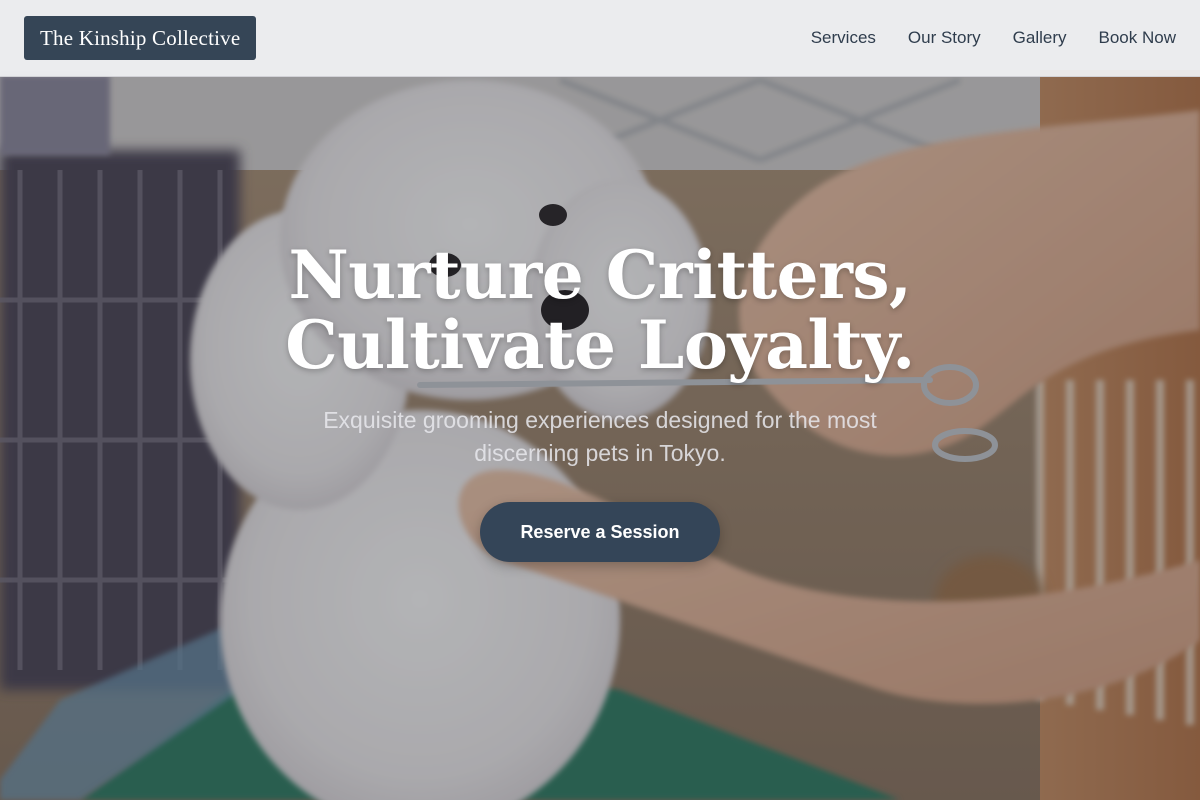 The height and width of the screenshot is (800, 1200). I want to click on hero-title-line-2: Cultivate Loyalty., so click(600, 345).